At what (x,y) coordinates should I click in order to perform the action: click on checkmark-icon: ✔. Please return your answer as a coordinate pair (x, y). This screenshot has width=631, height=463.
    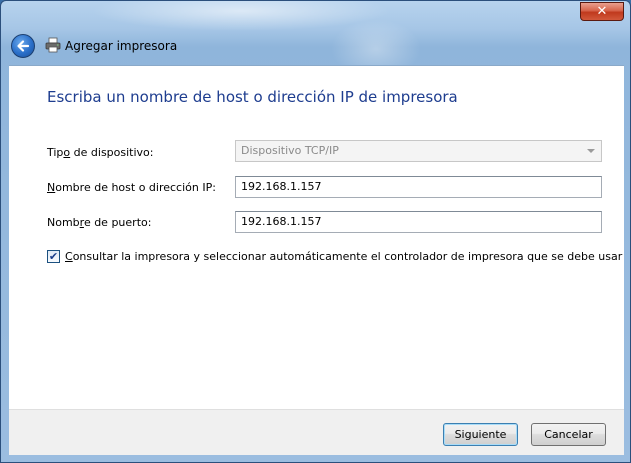
    Looking at the image, I should click on (53, 256).